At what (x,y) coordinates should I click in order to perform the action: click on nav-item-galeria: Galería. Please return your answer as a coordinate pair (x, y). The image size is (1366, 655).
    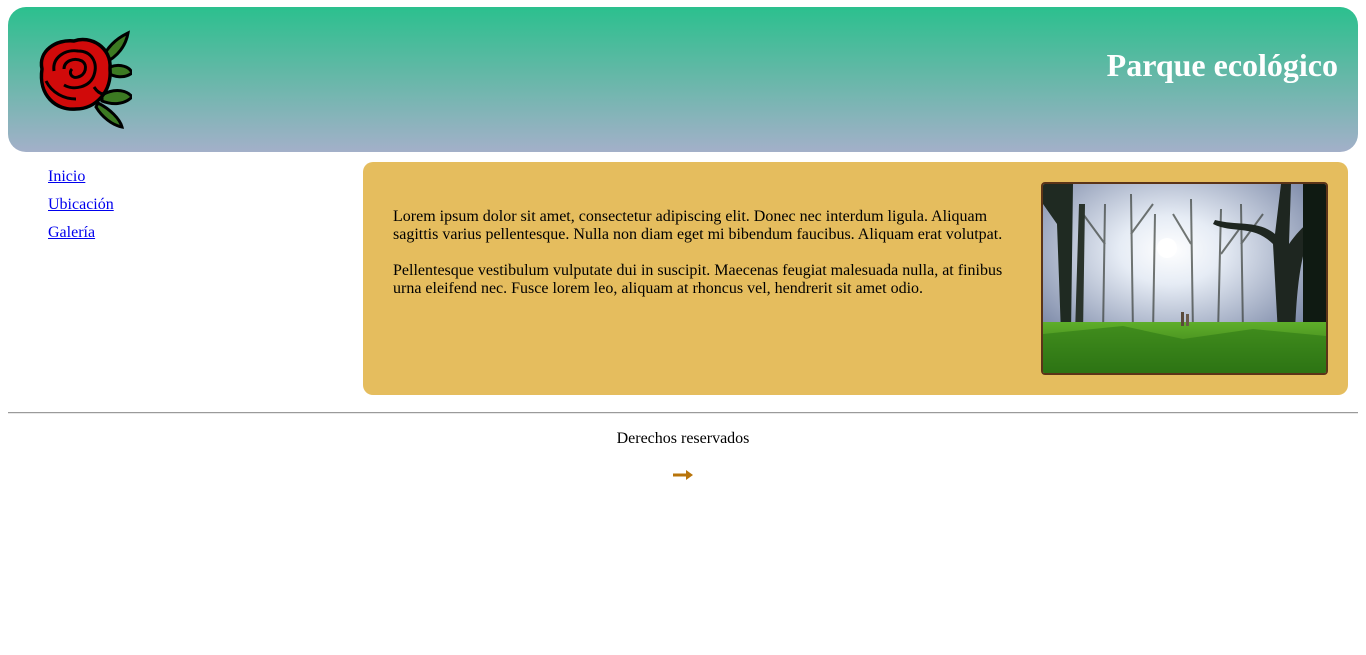
    Looking at the image, I should click on (81, 236).